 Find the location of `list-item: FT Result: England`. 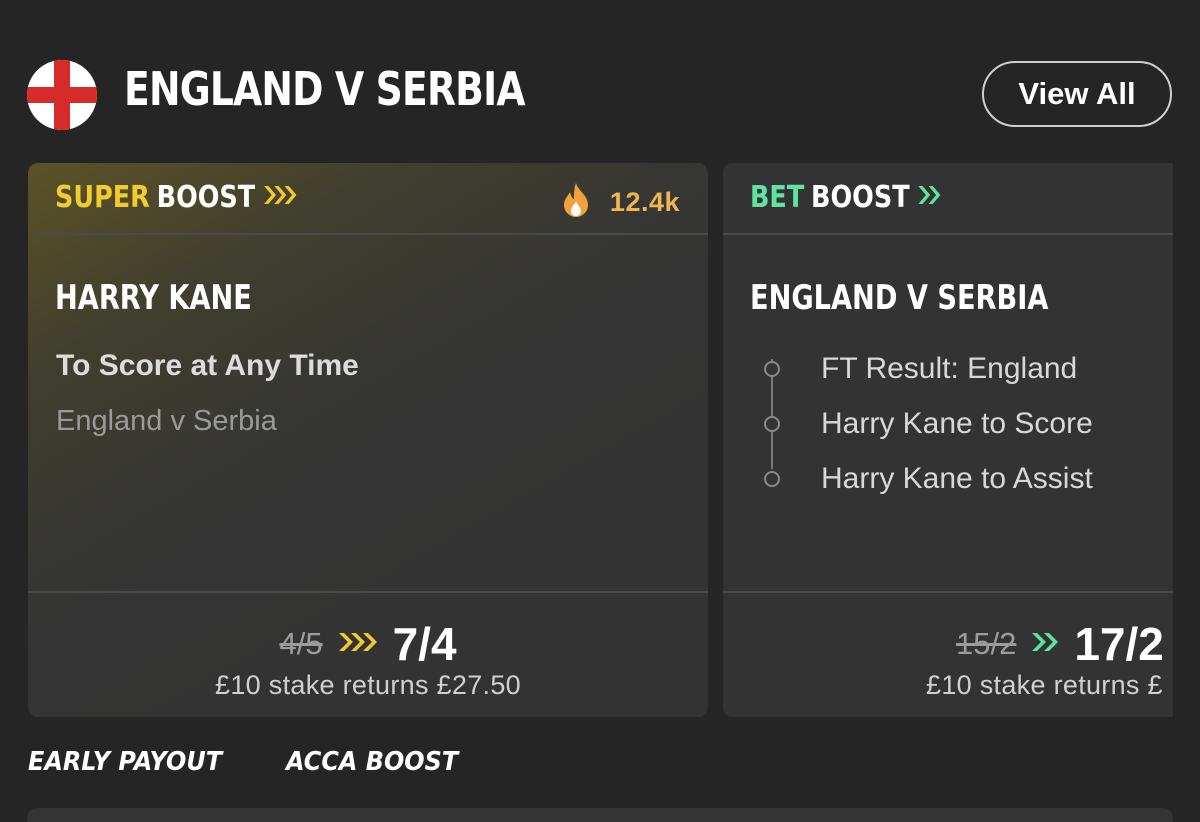

list-item: FT Result: England is located at coordinates (963, 368).